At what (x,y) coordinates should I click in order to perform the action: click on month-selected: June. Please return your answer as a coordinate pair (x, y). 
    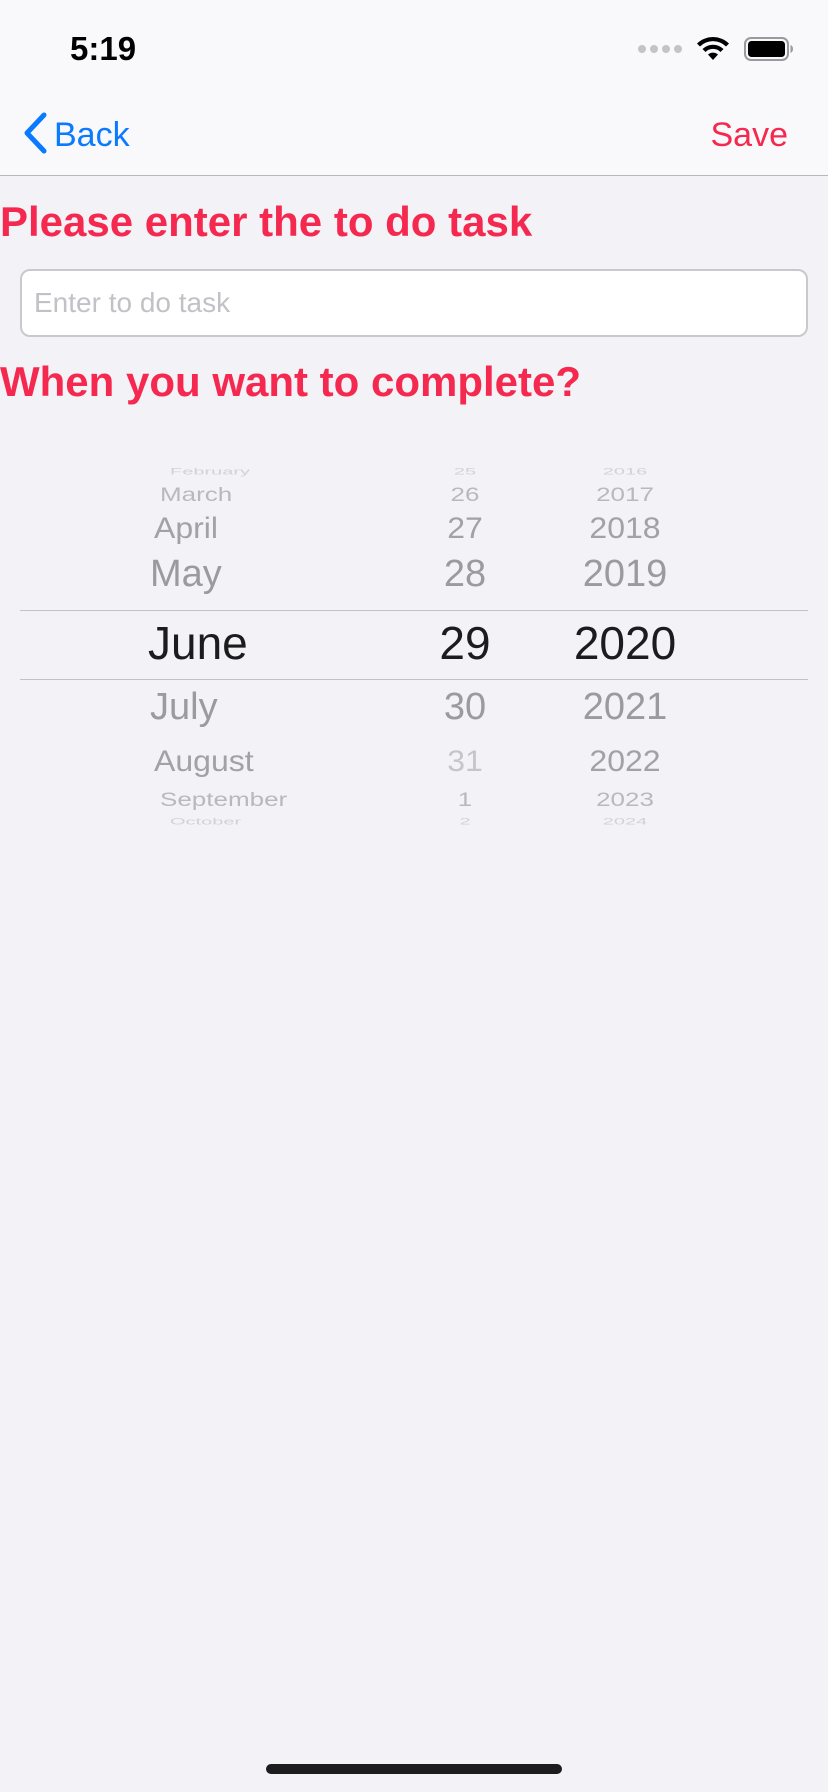
    Looking at the image, I should click on (210, 643).